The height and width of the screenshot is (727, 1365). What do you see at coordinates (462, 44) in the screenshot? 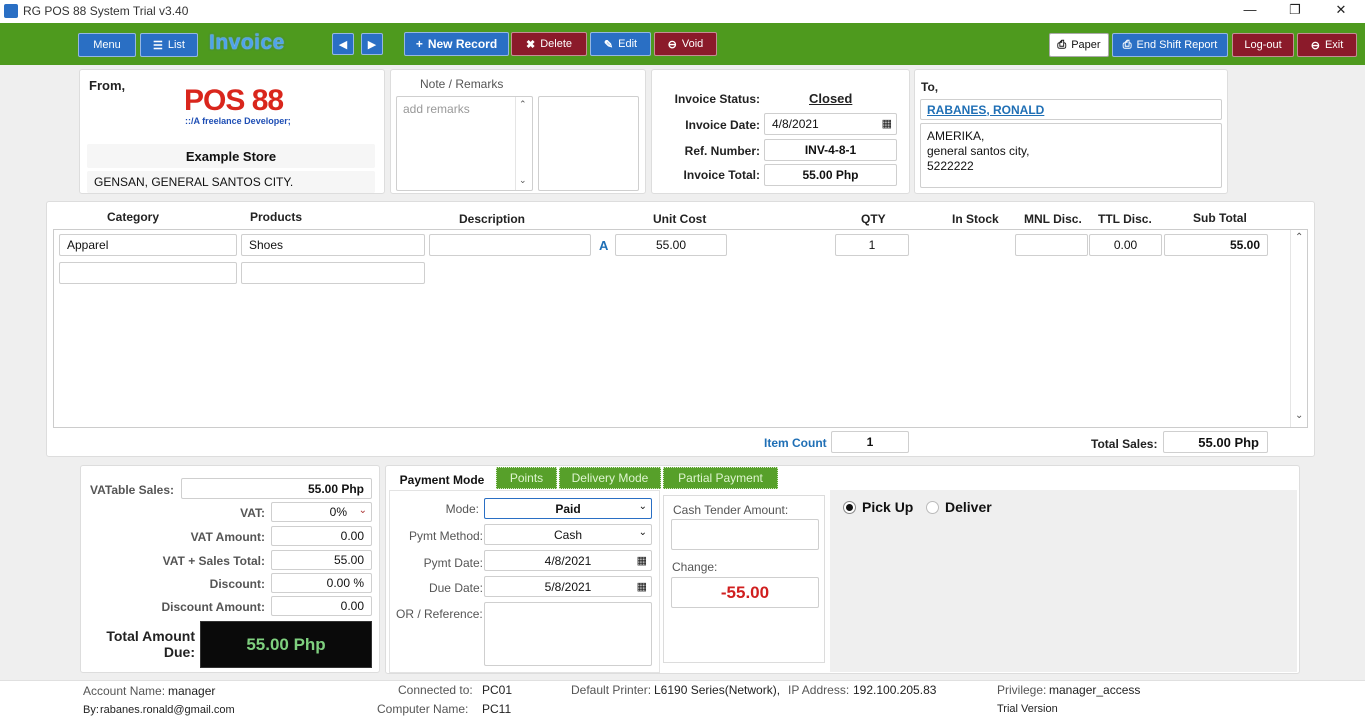
I see `new-record-label: New Record` at bounding box center [462, 44].